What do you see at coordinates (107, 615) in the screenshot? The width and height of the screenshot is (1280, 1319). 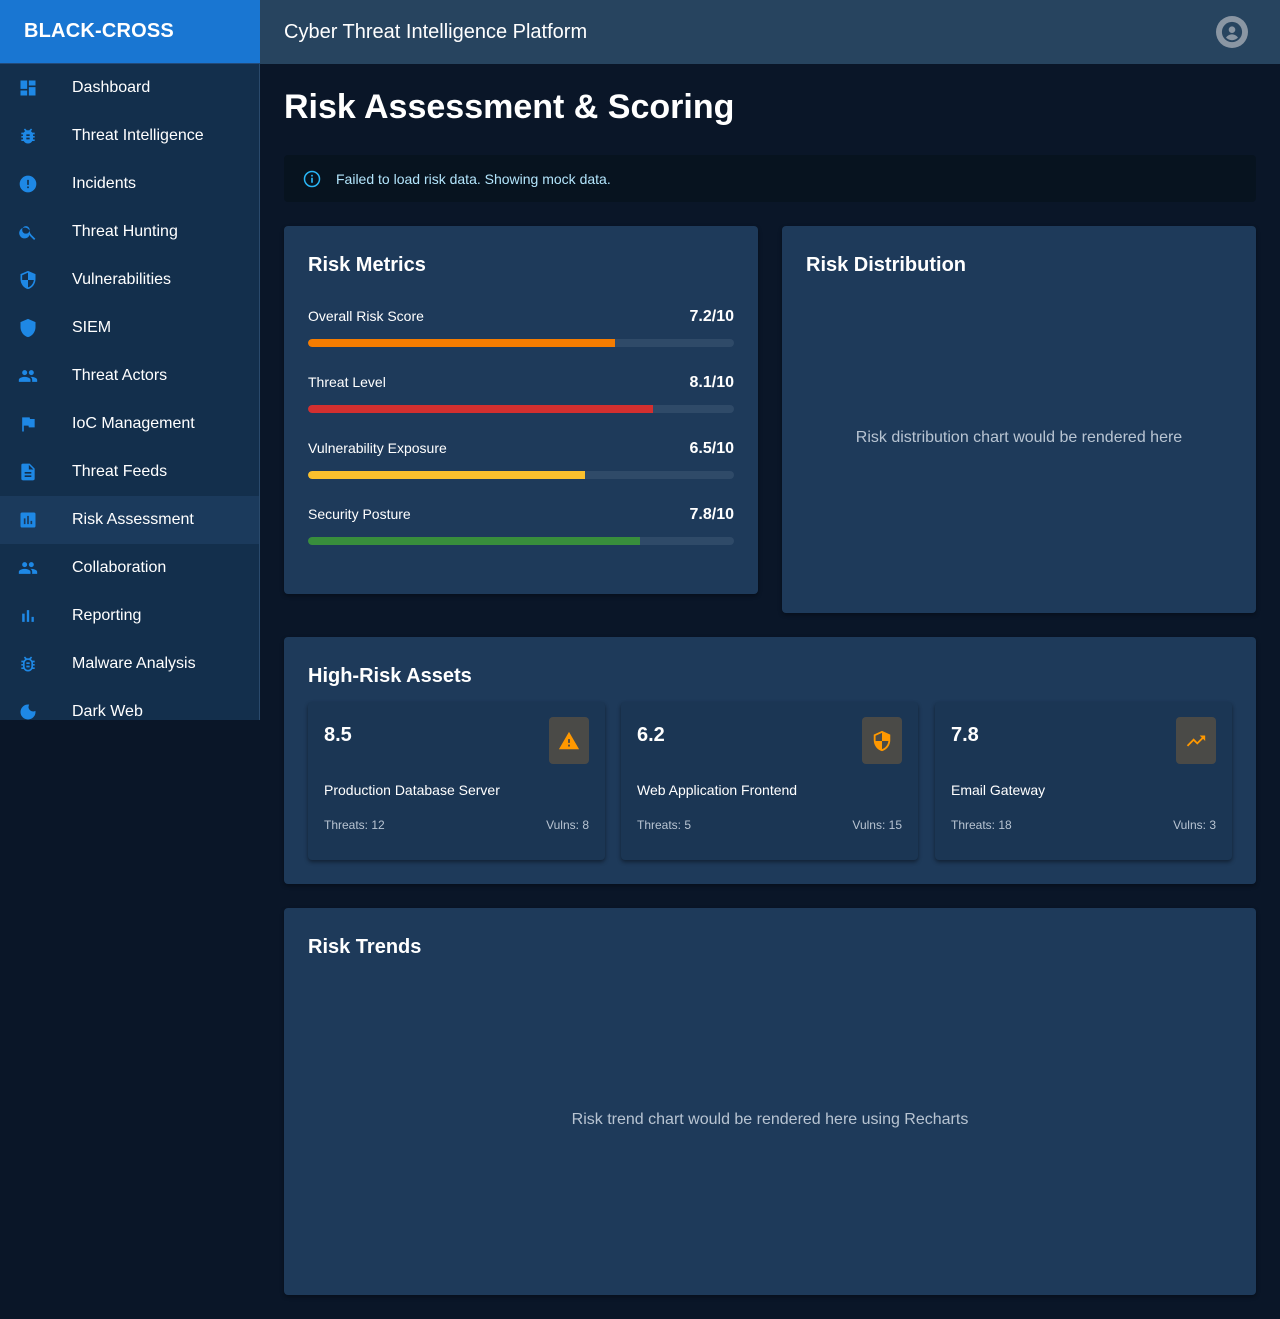 I see `sidebar-item-label: Reporting` at bounding box center [107, 615].